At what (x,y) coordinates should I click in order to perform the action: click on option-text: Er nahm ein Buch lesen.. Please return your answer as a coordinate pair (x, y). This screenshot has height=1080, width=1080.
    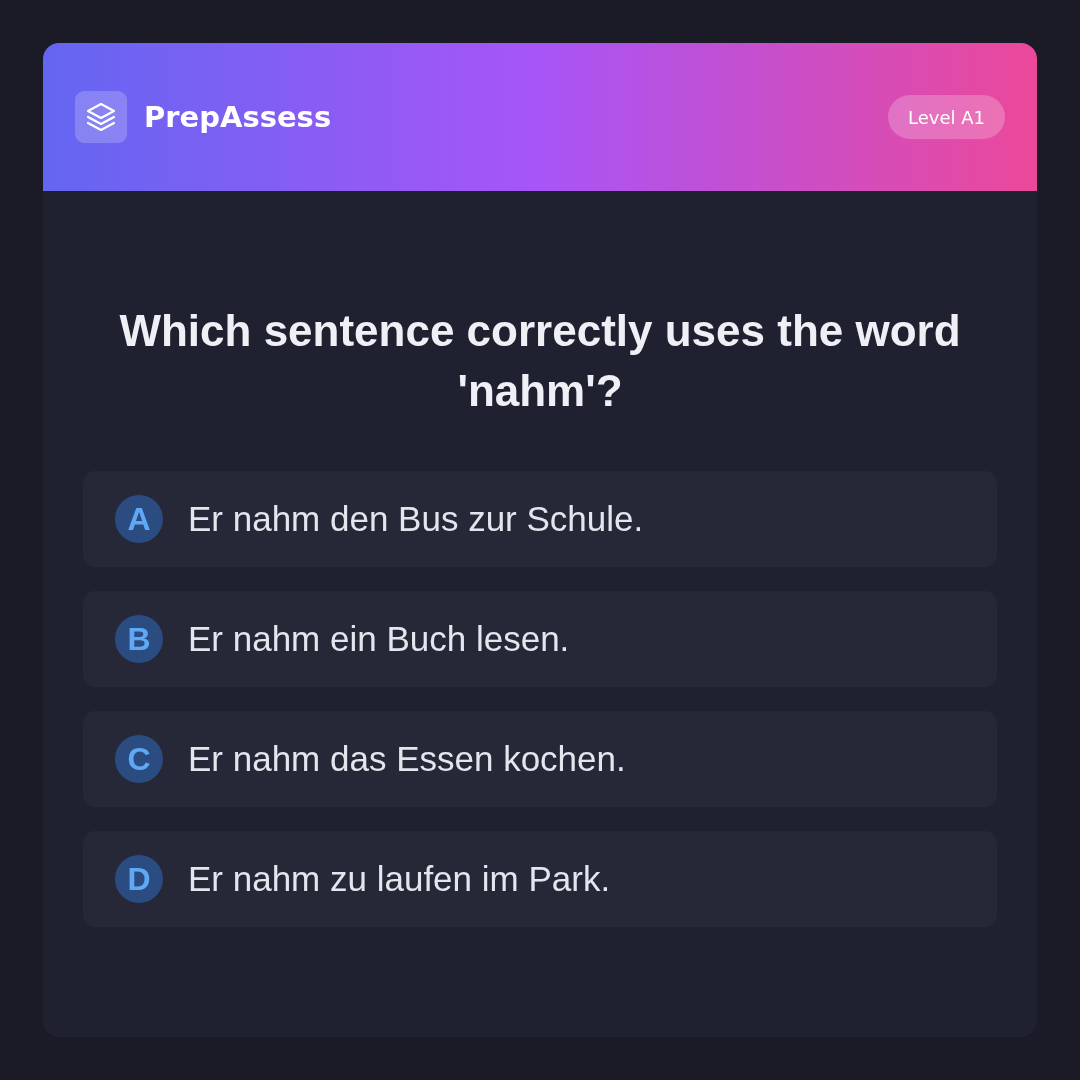
    Looking at the image, I should click on (379, 639).